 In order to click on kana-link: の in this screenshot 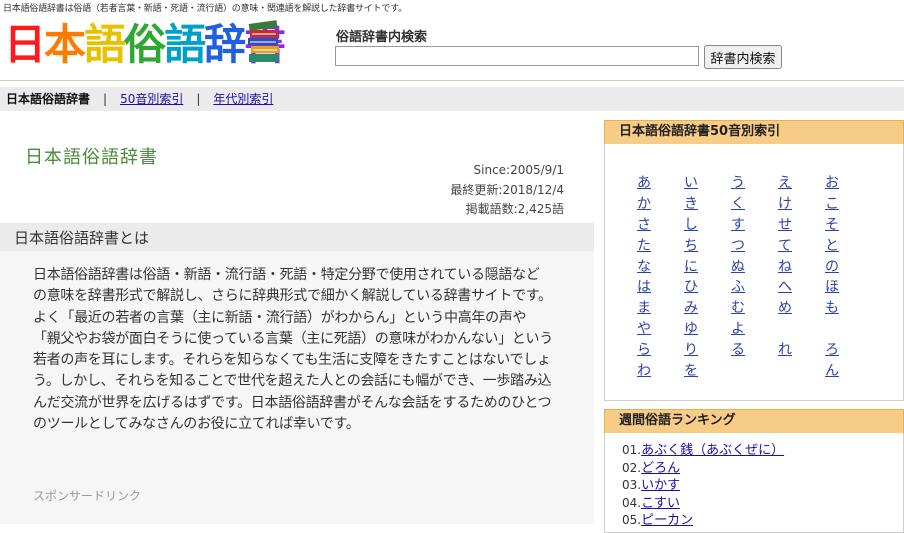, I will do `click(832, 267)`.